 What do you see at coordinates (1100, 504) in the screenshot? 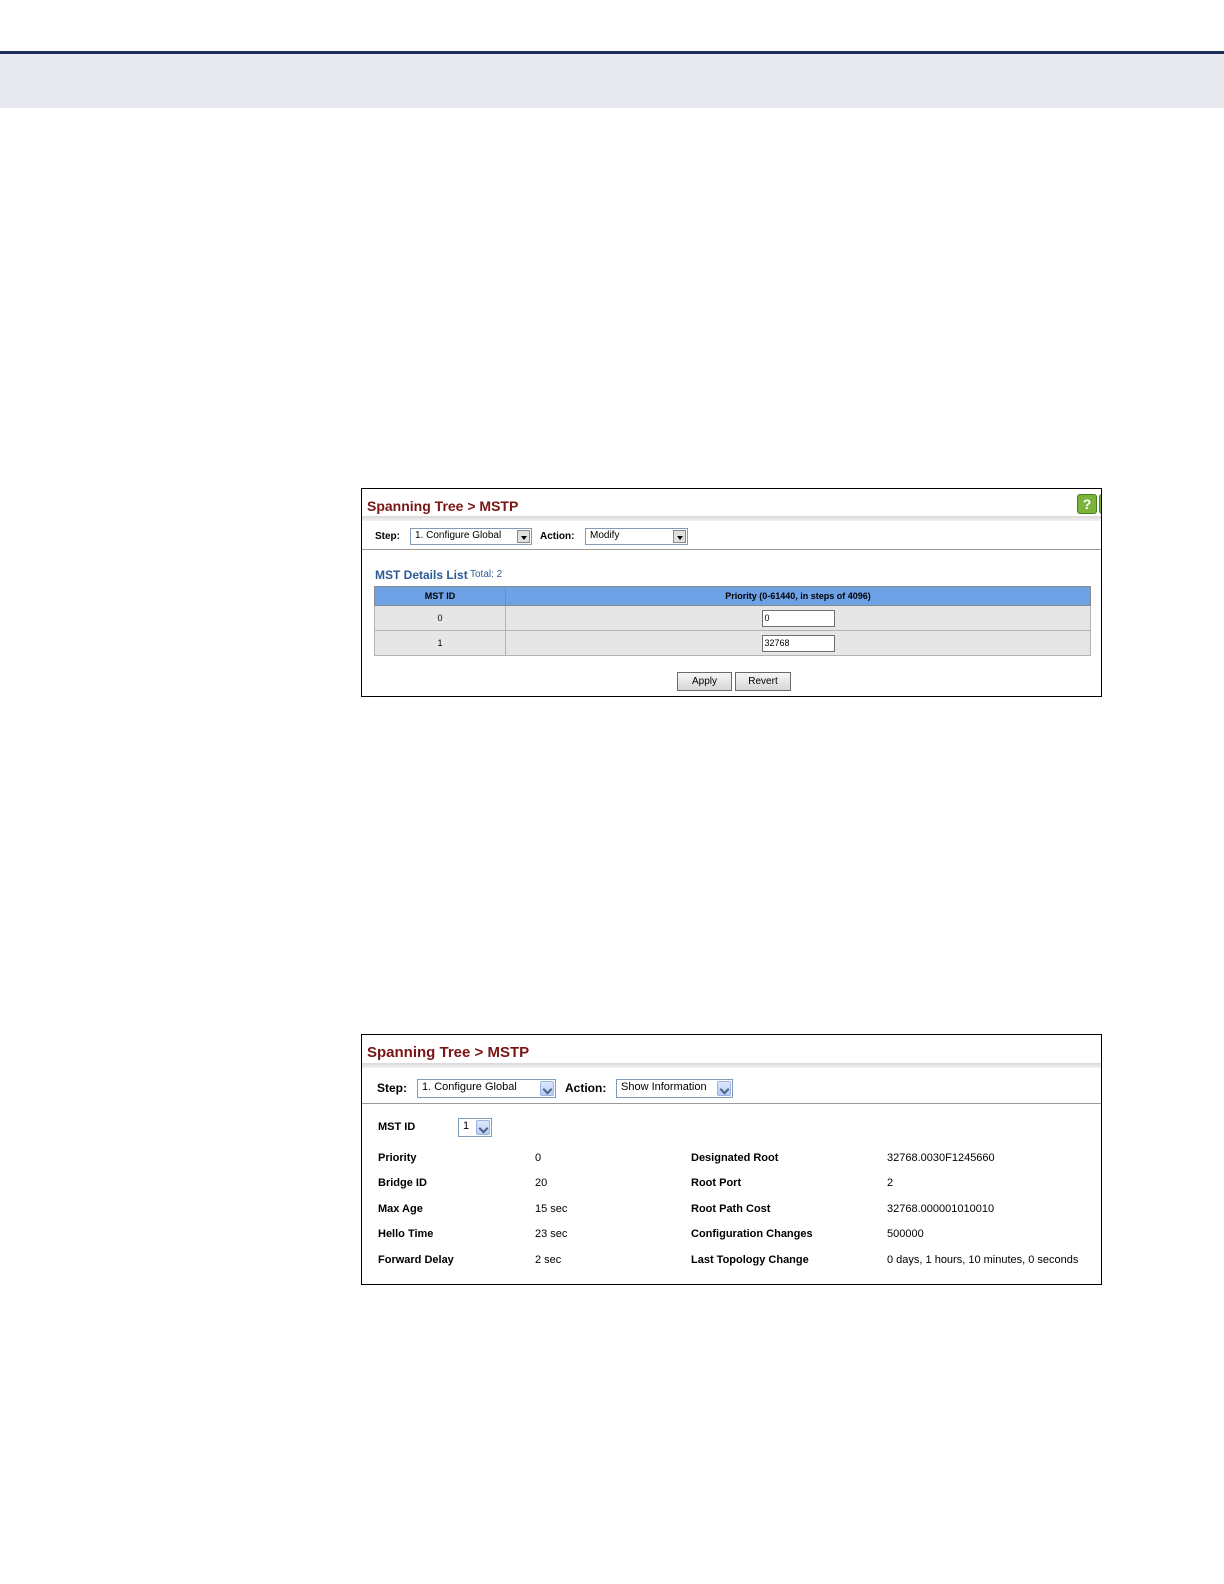
I see `extra-icon` at bounding box center [1100, 504].